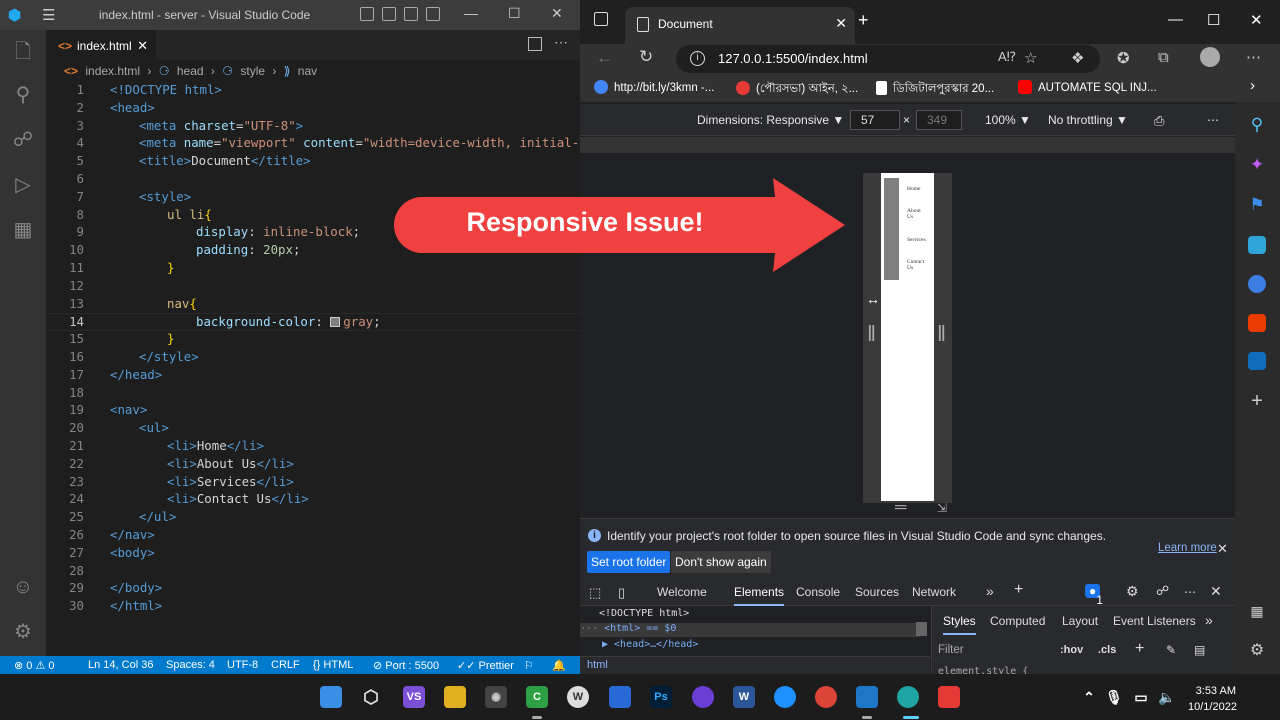 This screenshot has width=1280, height=720. I want to click on dom-node: <!DOCTYPE html>, so click(644, 613).